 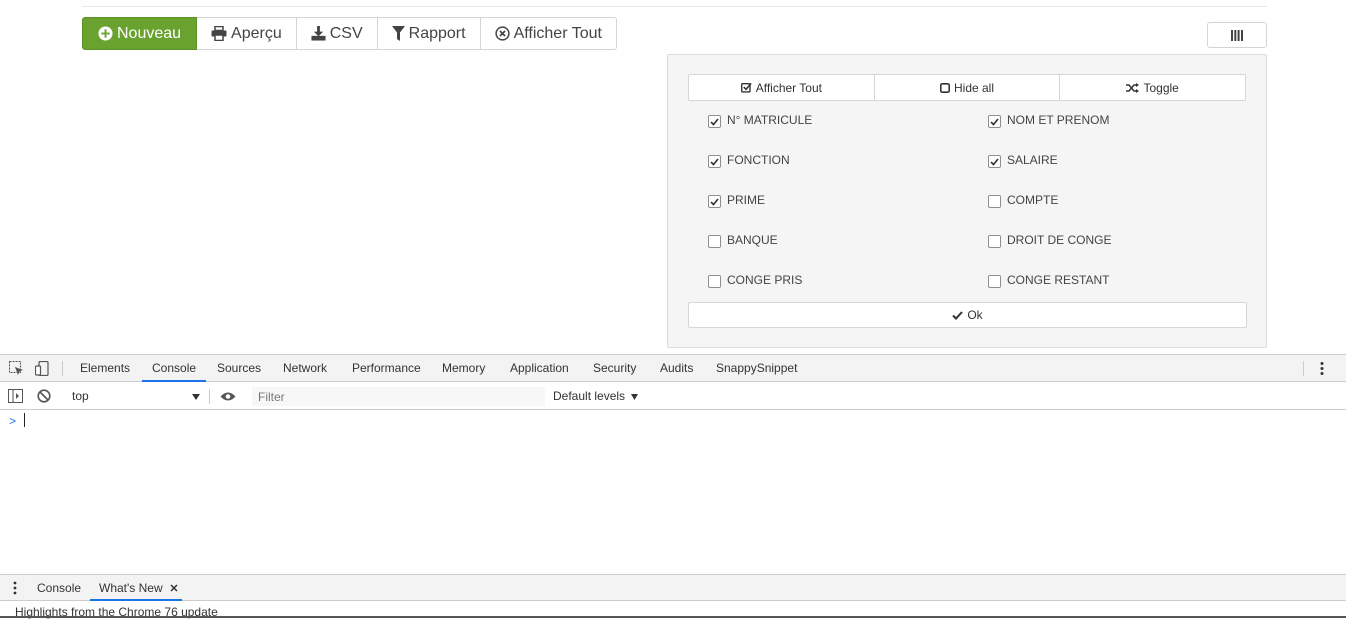 What do you see at coordinates (1058, 280) in the screenshot?
I see `column-checkbox-label: CONGE RESTANT` at bounding box center [1058, 280].